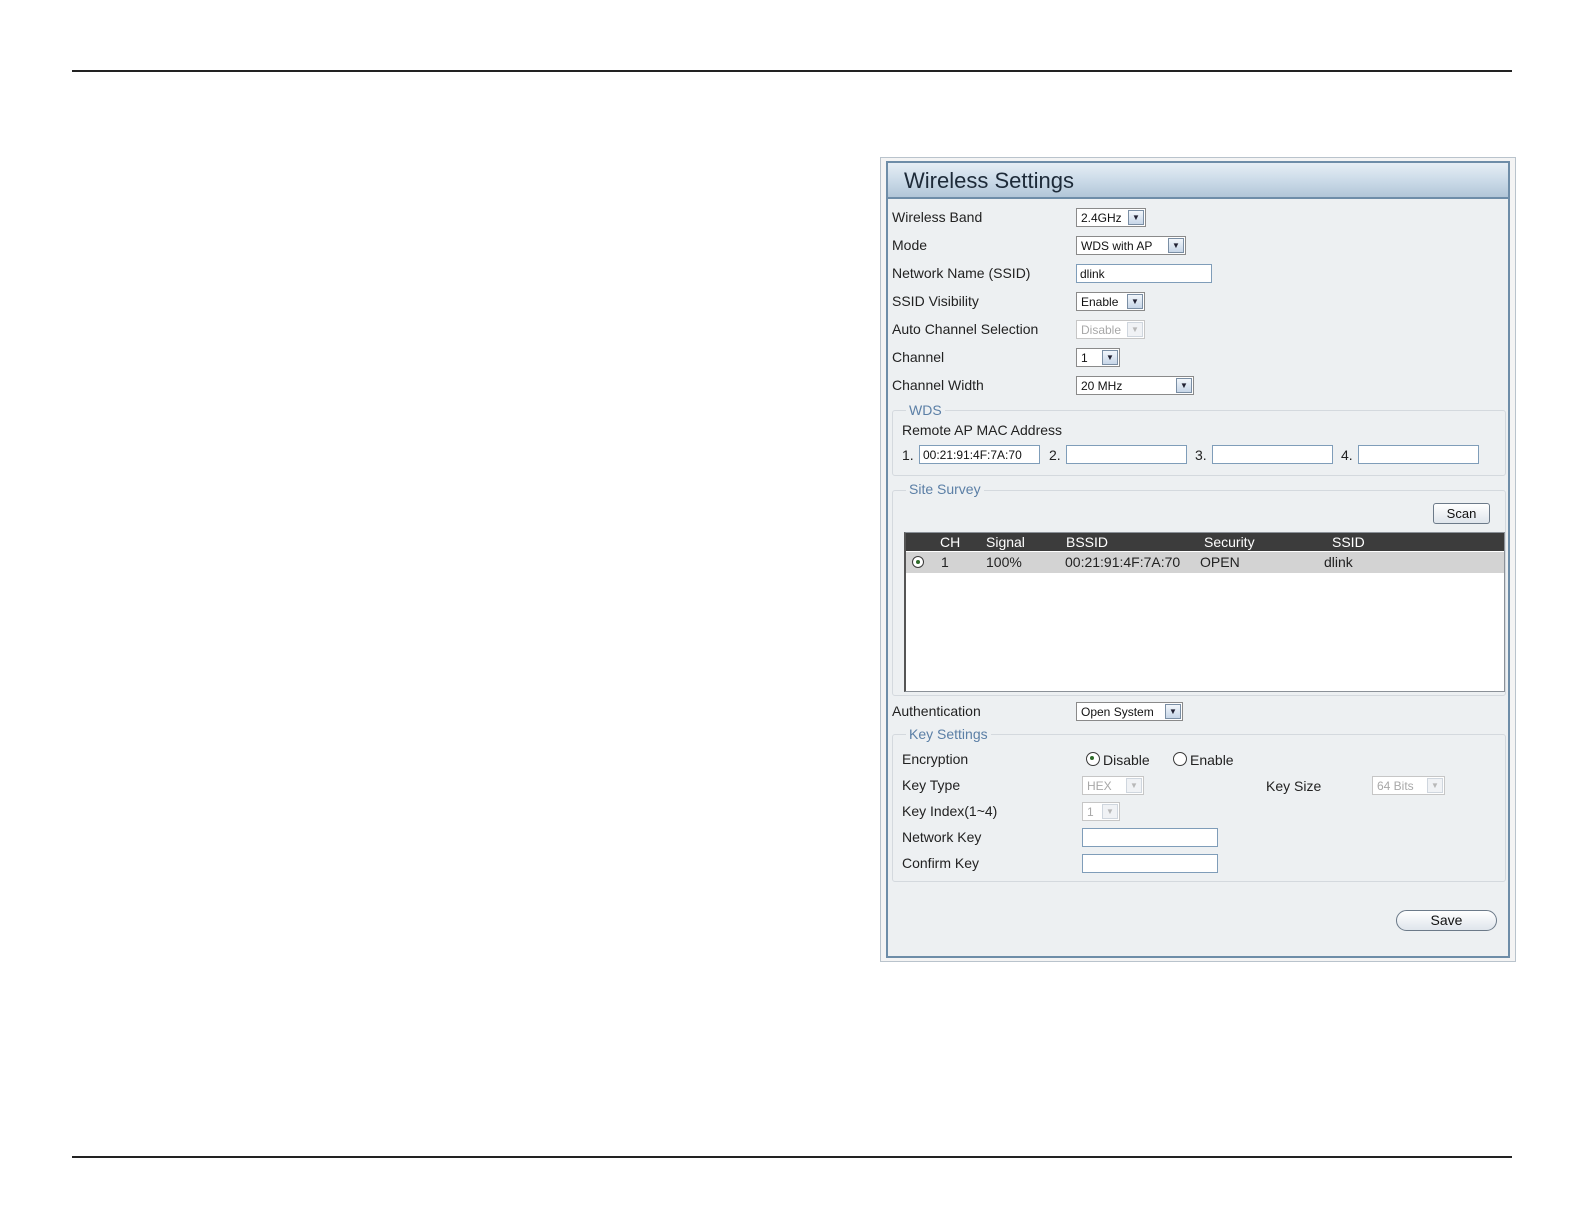 This screenshot has height=1224, width=1584. What do you see at coordinates (1199, 443) in the screenshot?
I see `wds-fieldset` at bounding box center [1199, 443].